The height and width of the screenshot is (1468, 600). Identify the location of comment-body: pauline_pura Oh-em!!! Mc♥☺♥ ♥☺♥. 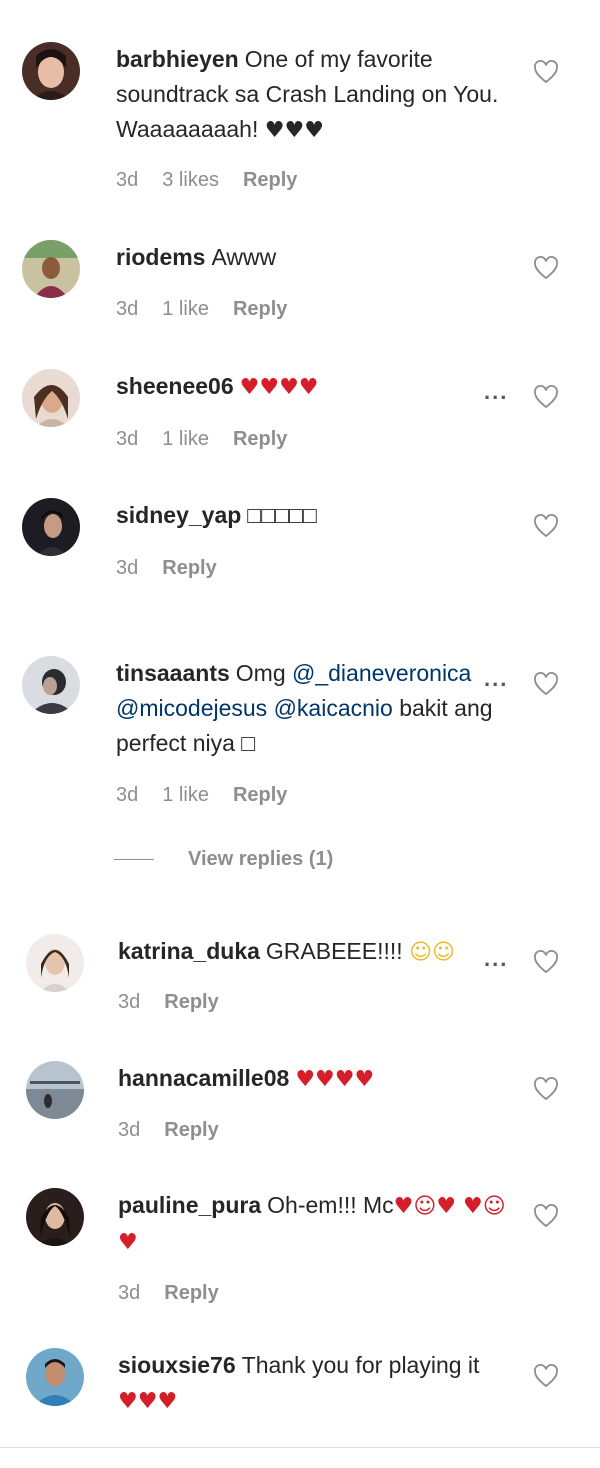
(318, 1224).